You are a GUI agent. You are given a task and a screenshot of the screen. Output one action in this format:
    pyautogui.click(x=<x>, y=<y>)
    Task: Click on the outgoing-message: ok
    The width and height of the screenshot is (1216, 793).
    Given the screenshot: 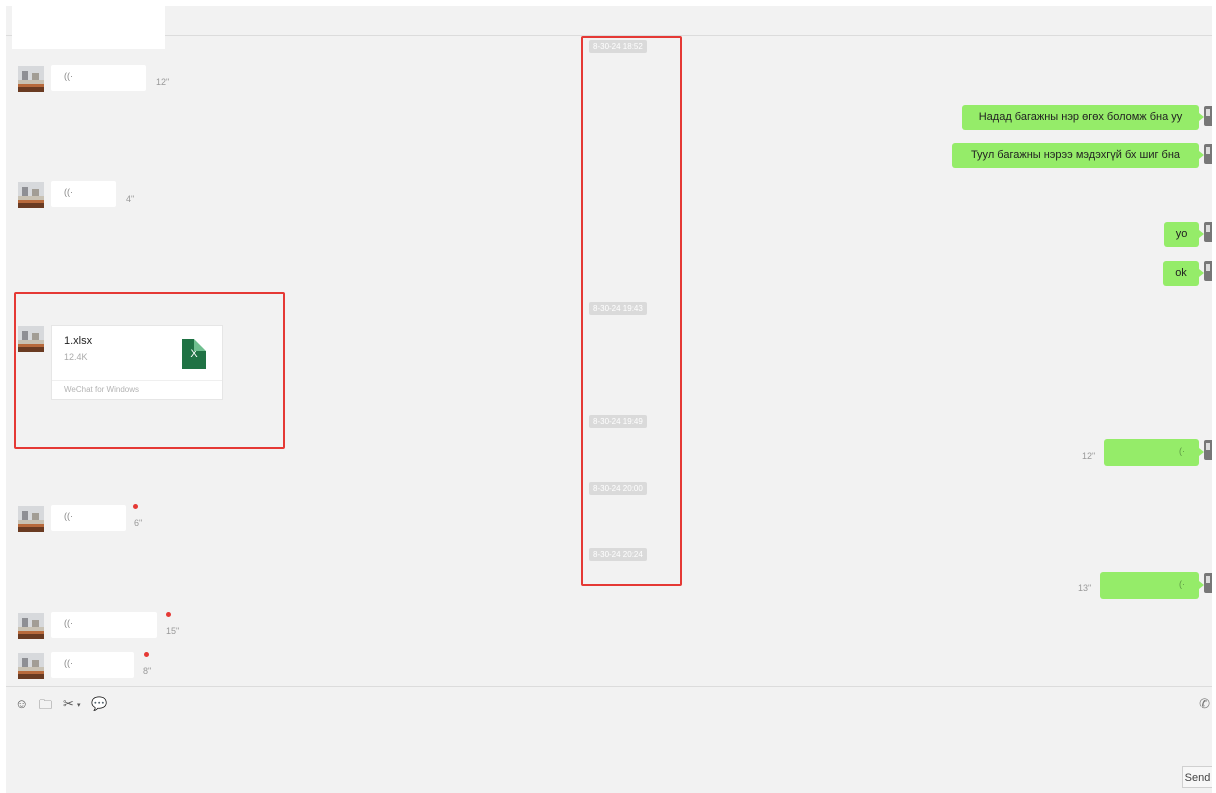 What is the action you would take?
    pyautogui.click(x=1183, y=273)
    